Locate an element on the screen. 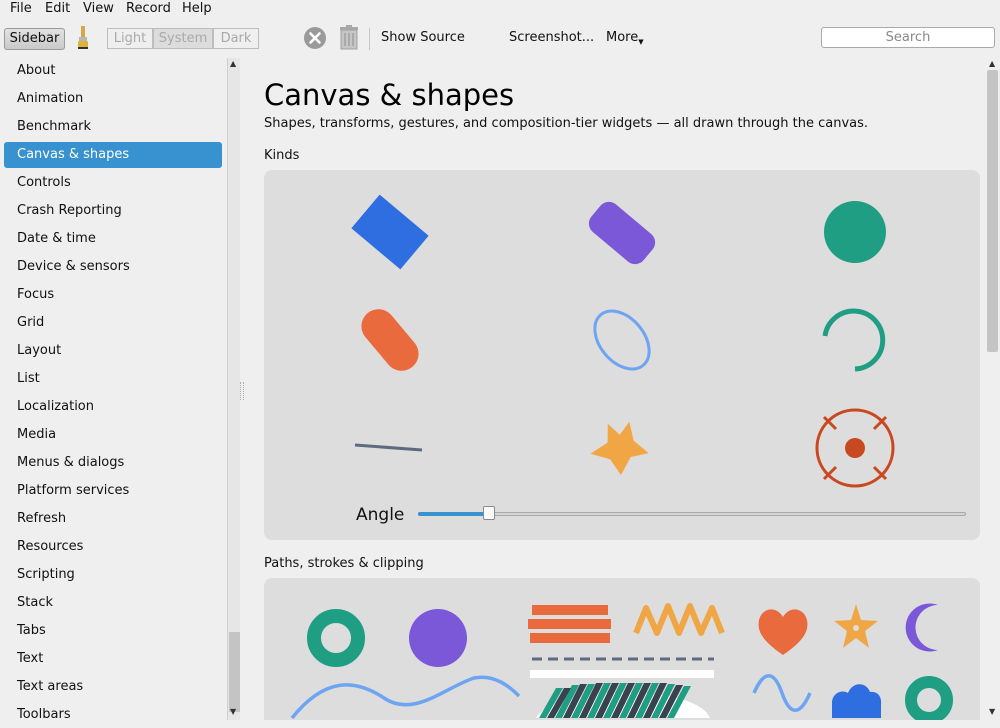  sidebar-item-canvas-shapes: Canvas & shapes is located at coordinates (113, 155).